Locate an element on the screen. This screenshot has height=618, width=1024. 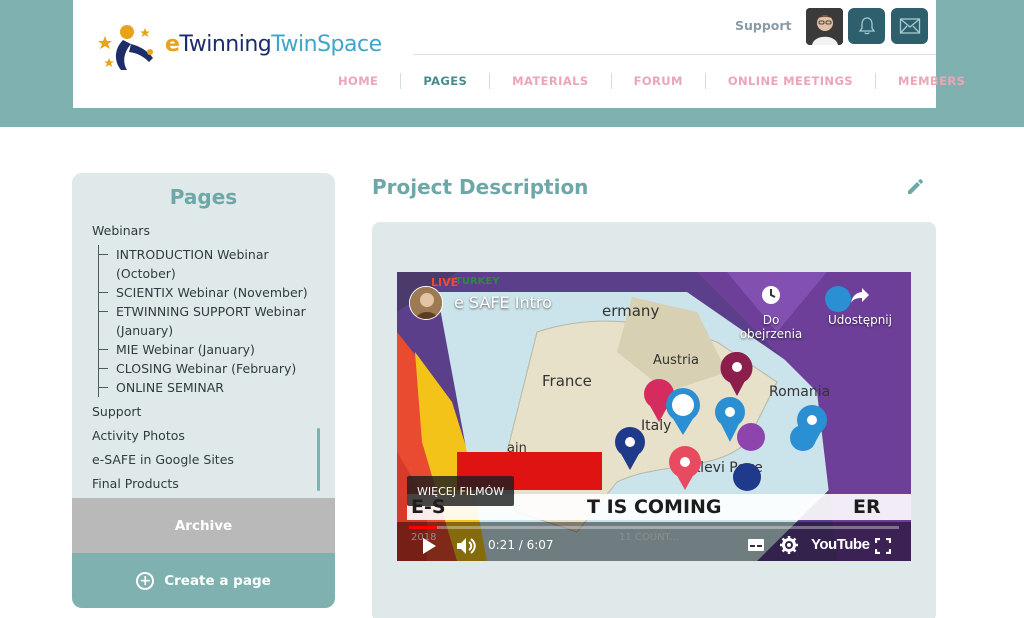
etwinning-logo: eTwinningTwinSpace is located at coordinates (255, 46).